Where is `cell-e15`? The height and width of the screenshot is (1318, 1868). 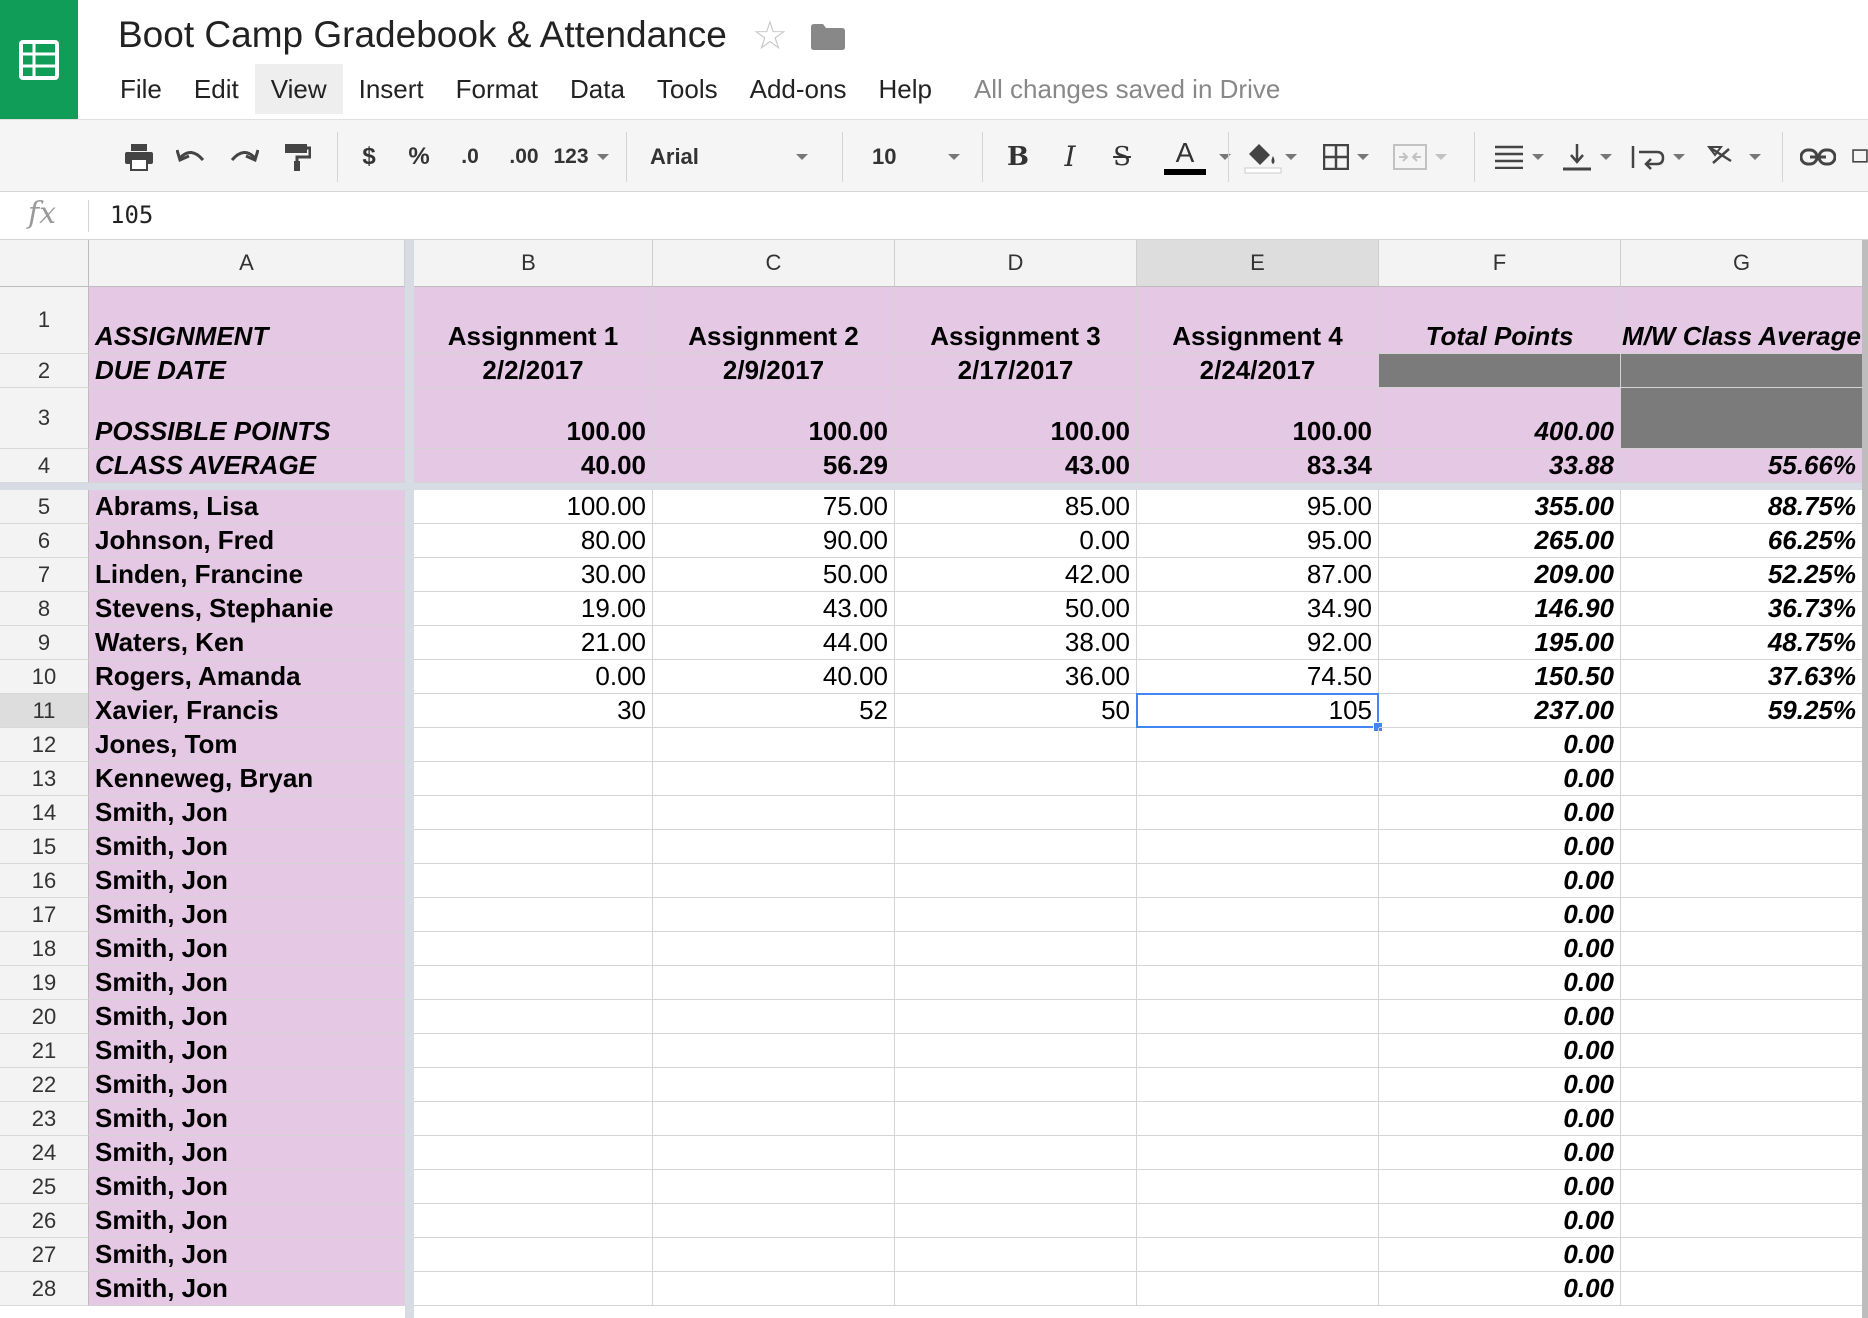
cell-e15 is located at coordinates (1258, 847).